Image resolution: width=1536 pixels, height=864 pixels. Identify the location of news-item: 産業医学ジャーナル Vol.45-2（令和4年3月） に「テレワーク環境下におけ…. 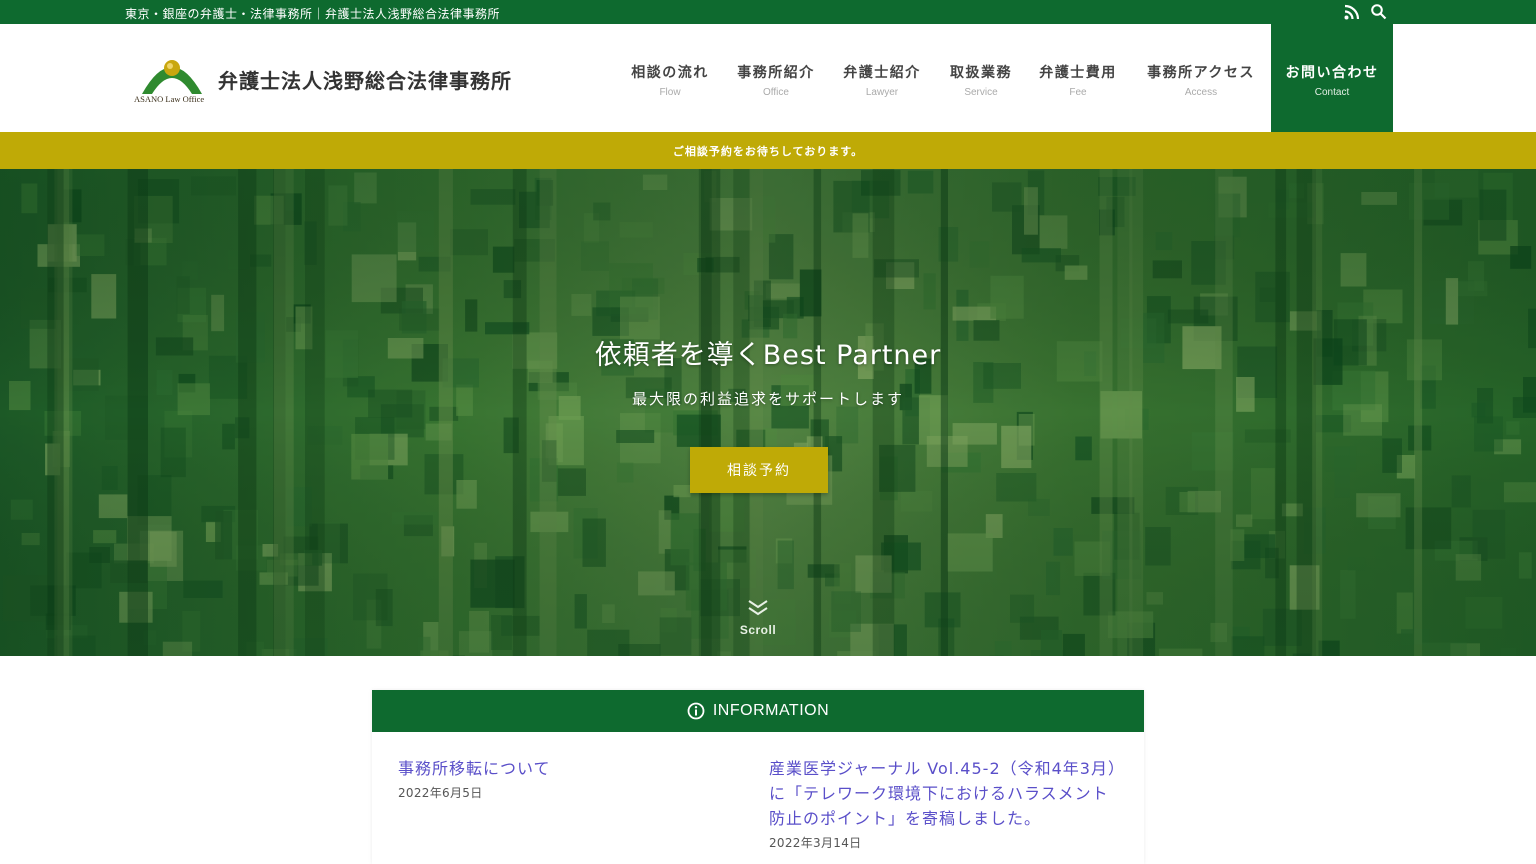
(949, 803).